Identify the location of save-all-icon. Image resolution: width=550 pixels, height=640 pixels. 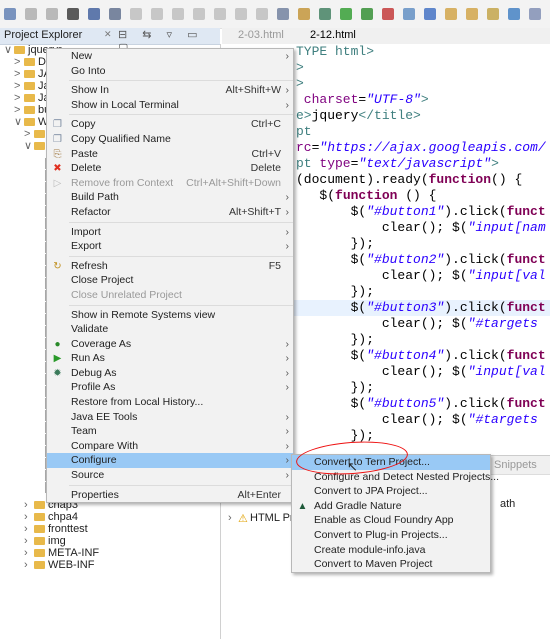
(52, 14).